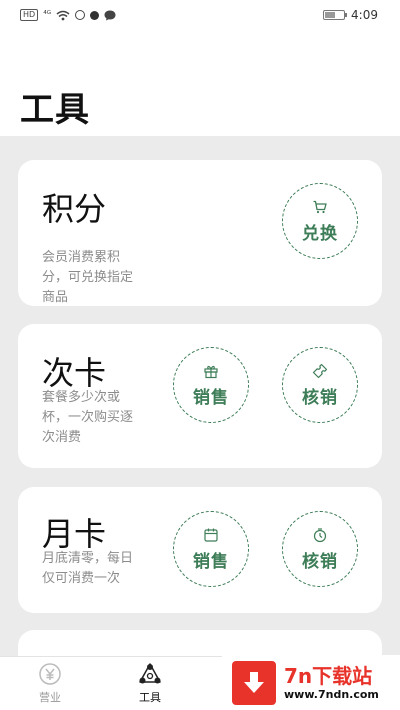  Describe the element at coordinates (200, 643) in the screenshot. I see `next-card-partial` at that location.